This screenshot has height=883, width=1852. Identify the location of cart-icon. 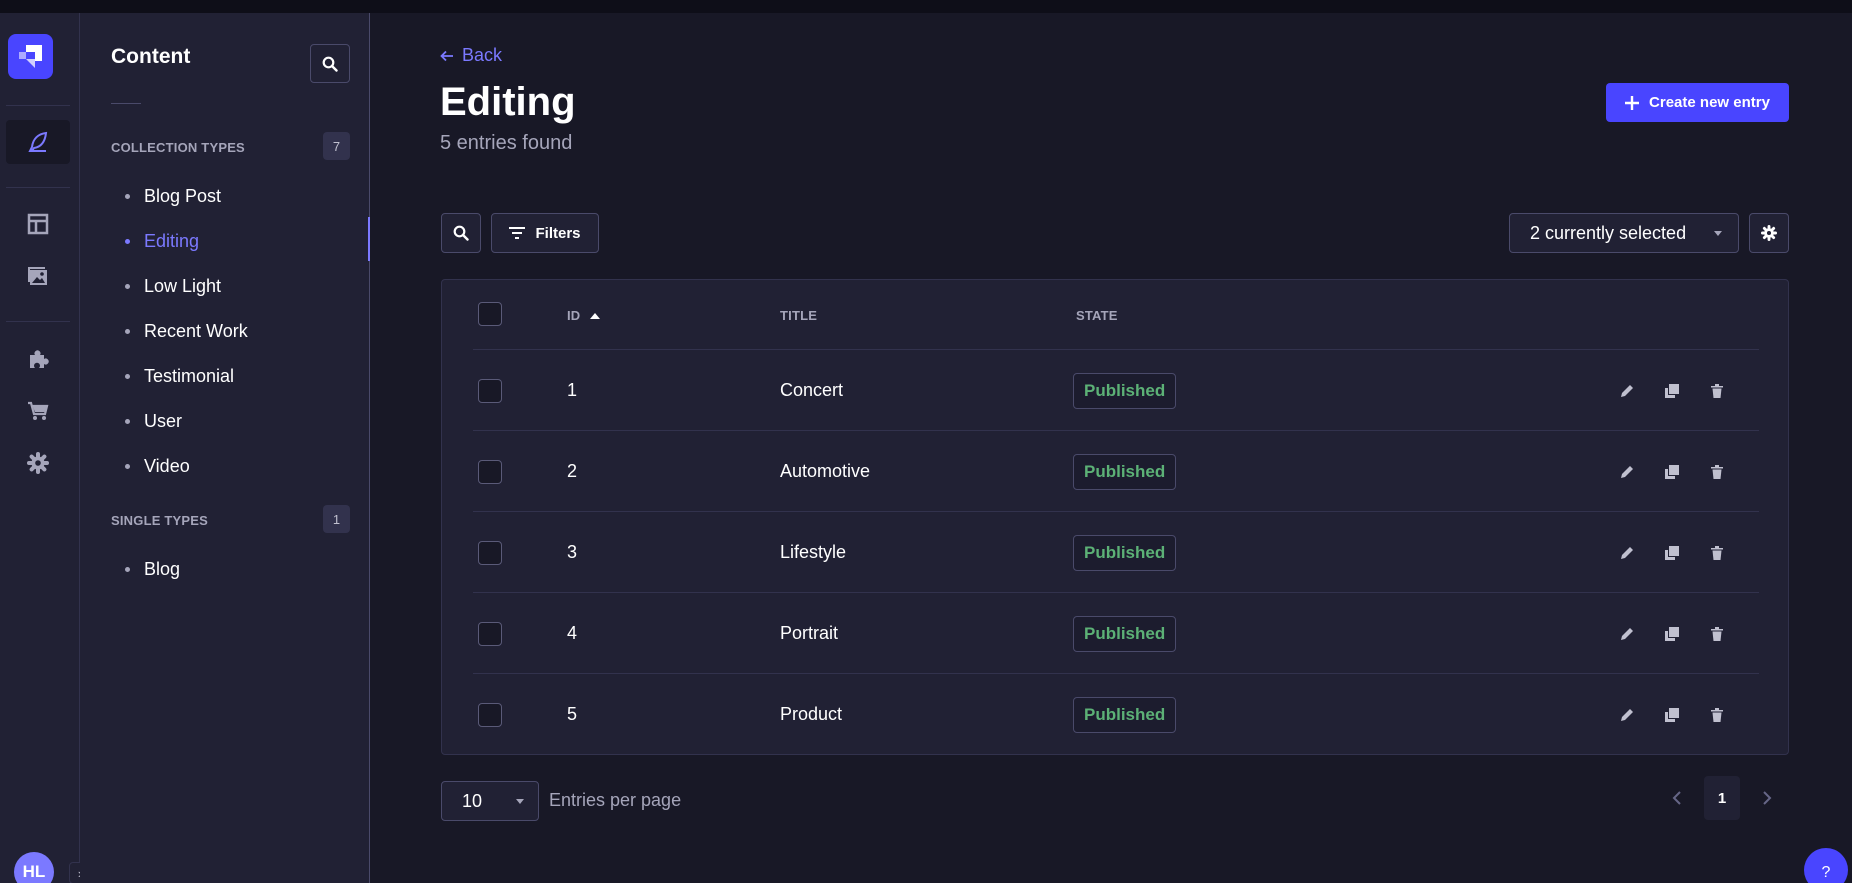
(38, 410).